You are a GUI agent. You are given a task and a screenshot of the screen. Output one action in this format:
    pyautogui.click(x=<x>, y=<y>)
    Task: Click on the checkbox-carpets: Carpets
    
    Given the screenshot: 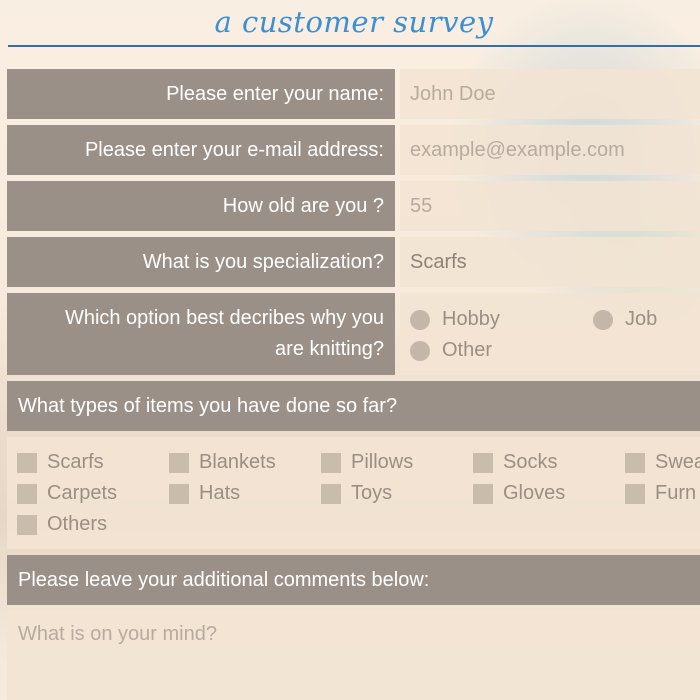 What is the action you would take?
    pyautogui.click(x=67, y=493)
    